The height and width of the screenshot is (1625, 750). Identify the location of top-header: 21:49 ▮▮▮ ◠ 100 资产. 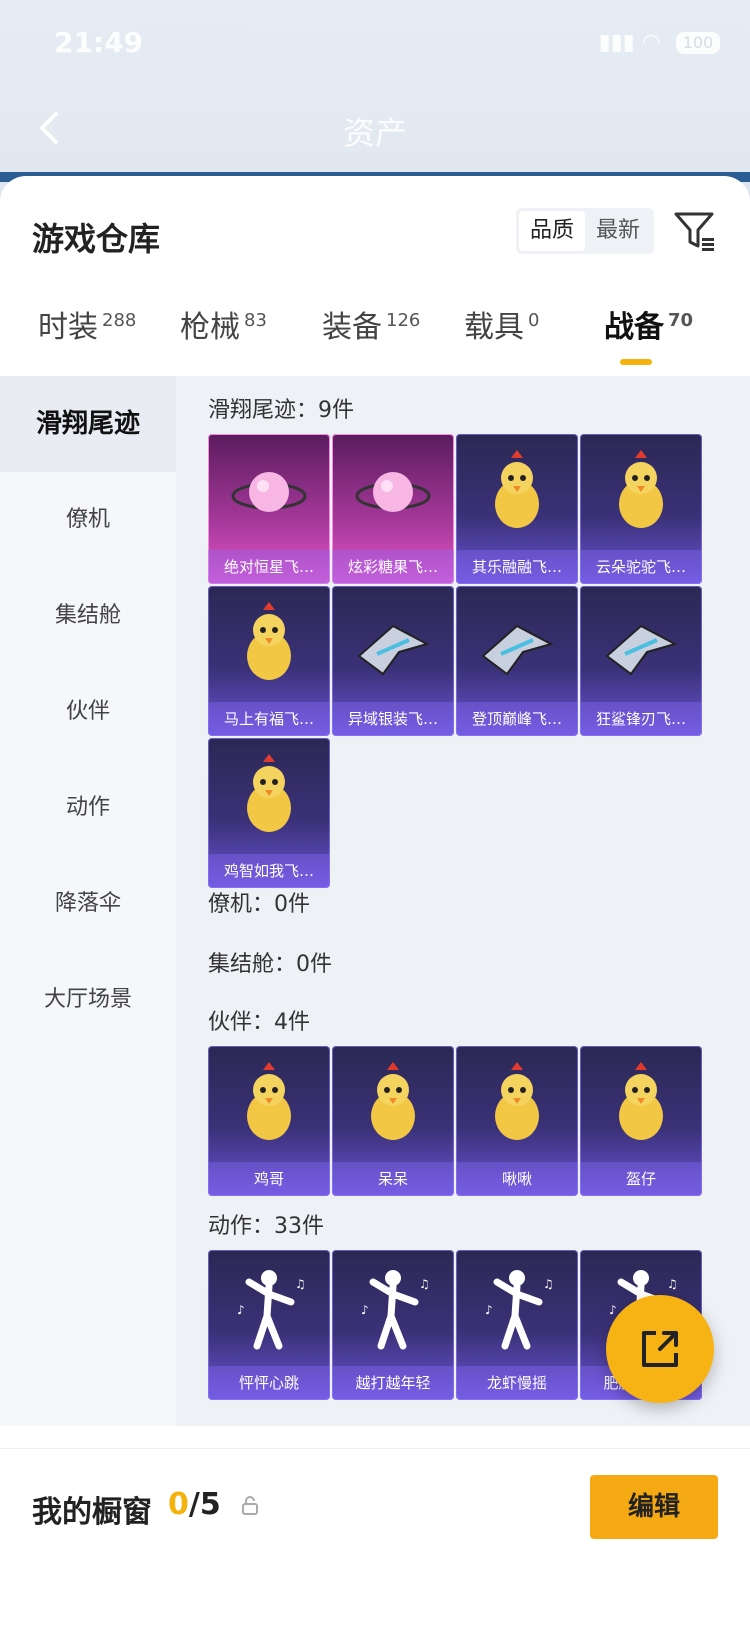
(375, 90).